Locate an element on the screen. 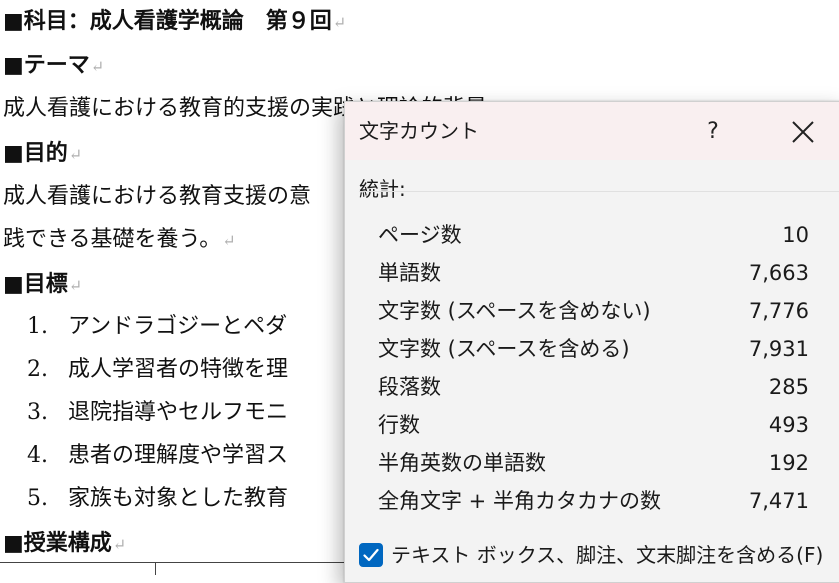  doc-heading-purpose: ■目的↵ is located at coordinates (42, 154).